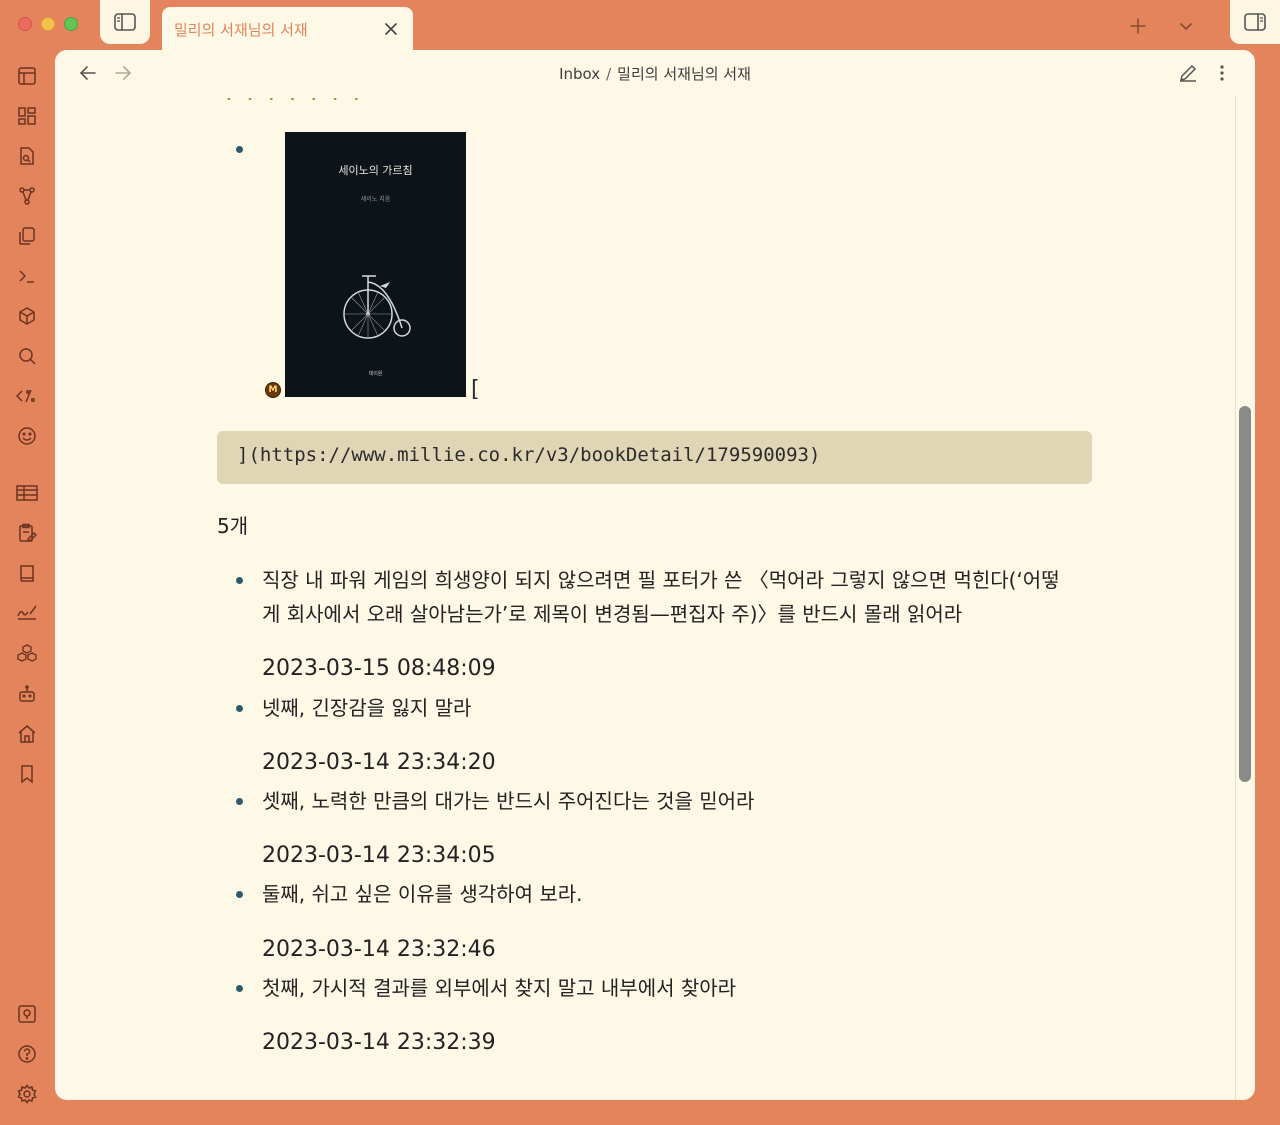 This screenshot has height=1125, width=1280. What do you see at coordinates (27, 533) in the screenshot?
I see `clipboard-edit-icon` at bounding box center [27, 533].